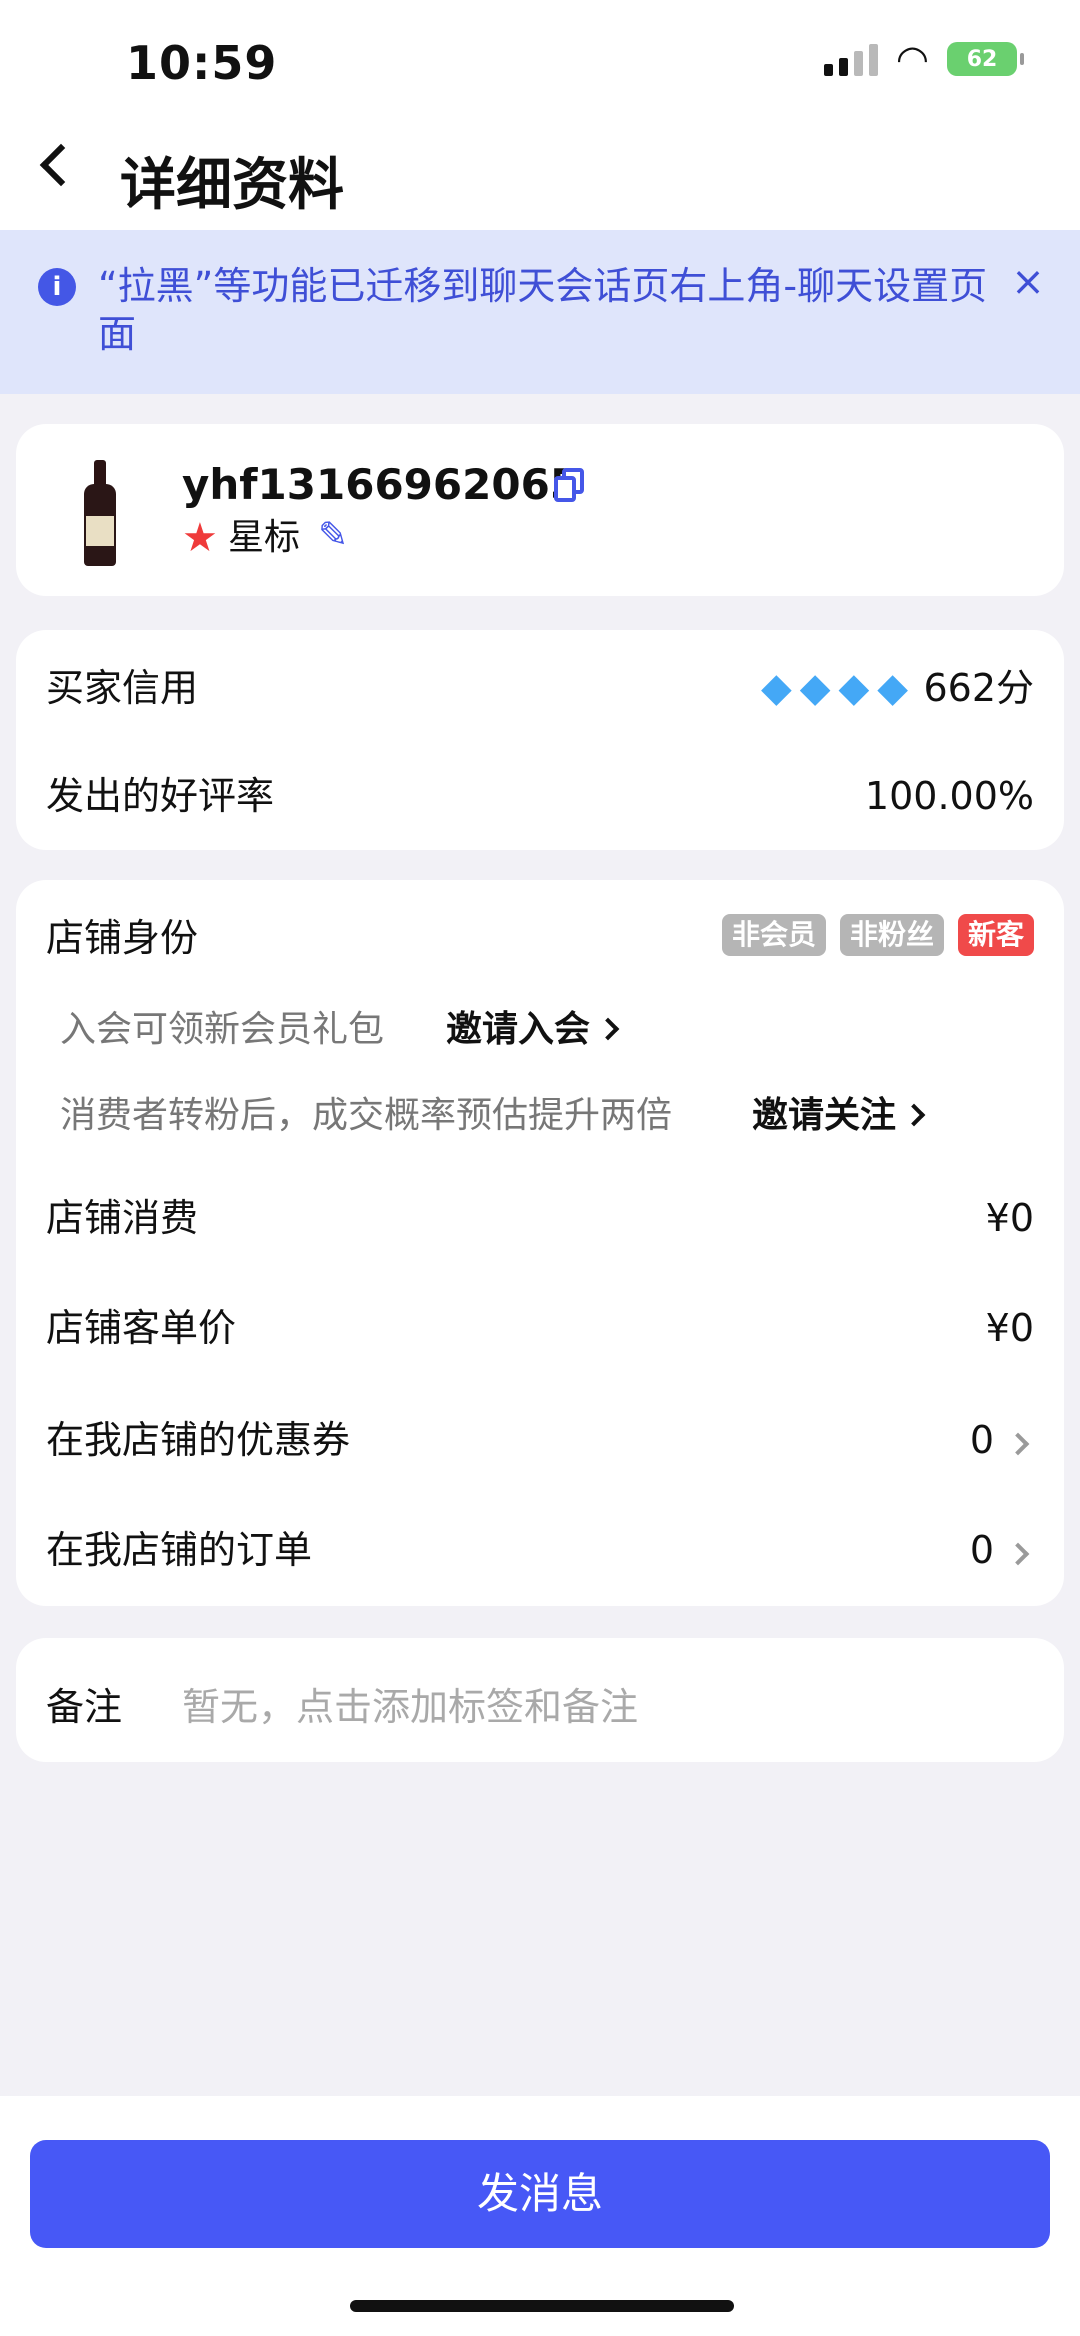 The image size is (1080, 2336). What do you see at coordinates (542, 2306) in the screenshot?
I see `home-indicator` at bounding box center [542, 2306].